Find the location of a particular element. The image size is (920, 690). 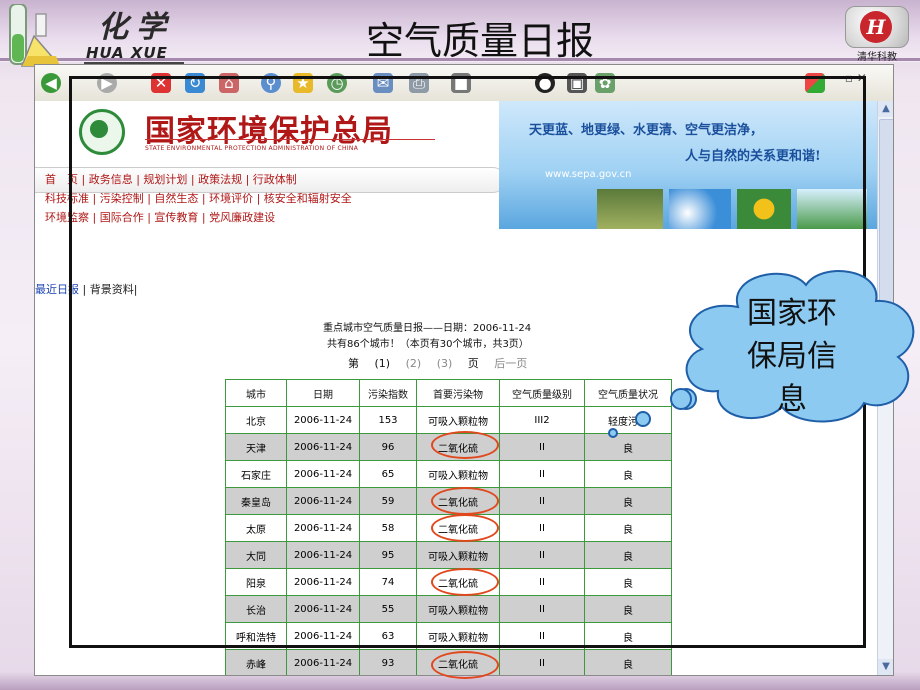

table-cell: II is located at coordinates (542, 662).